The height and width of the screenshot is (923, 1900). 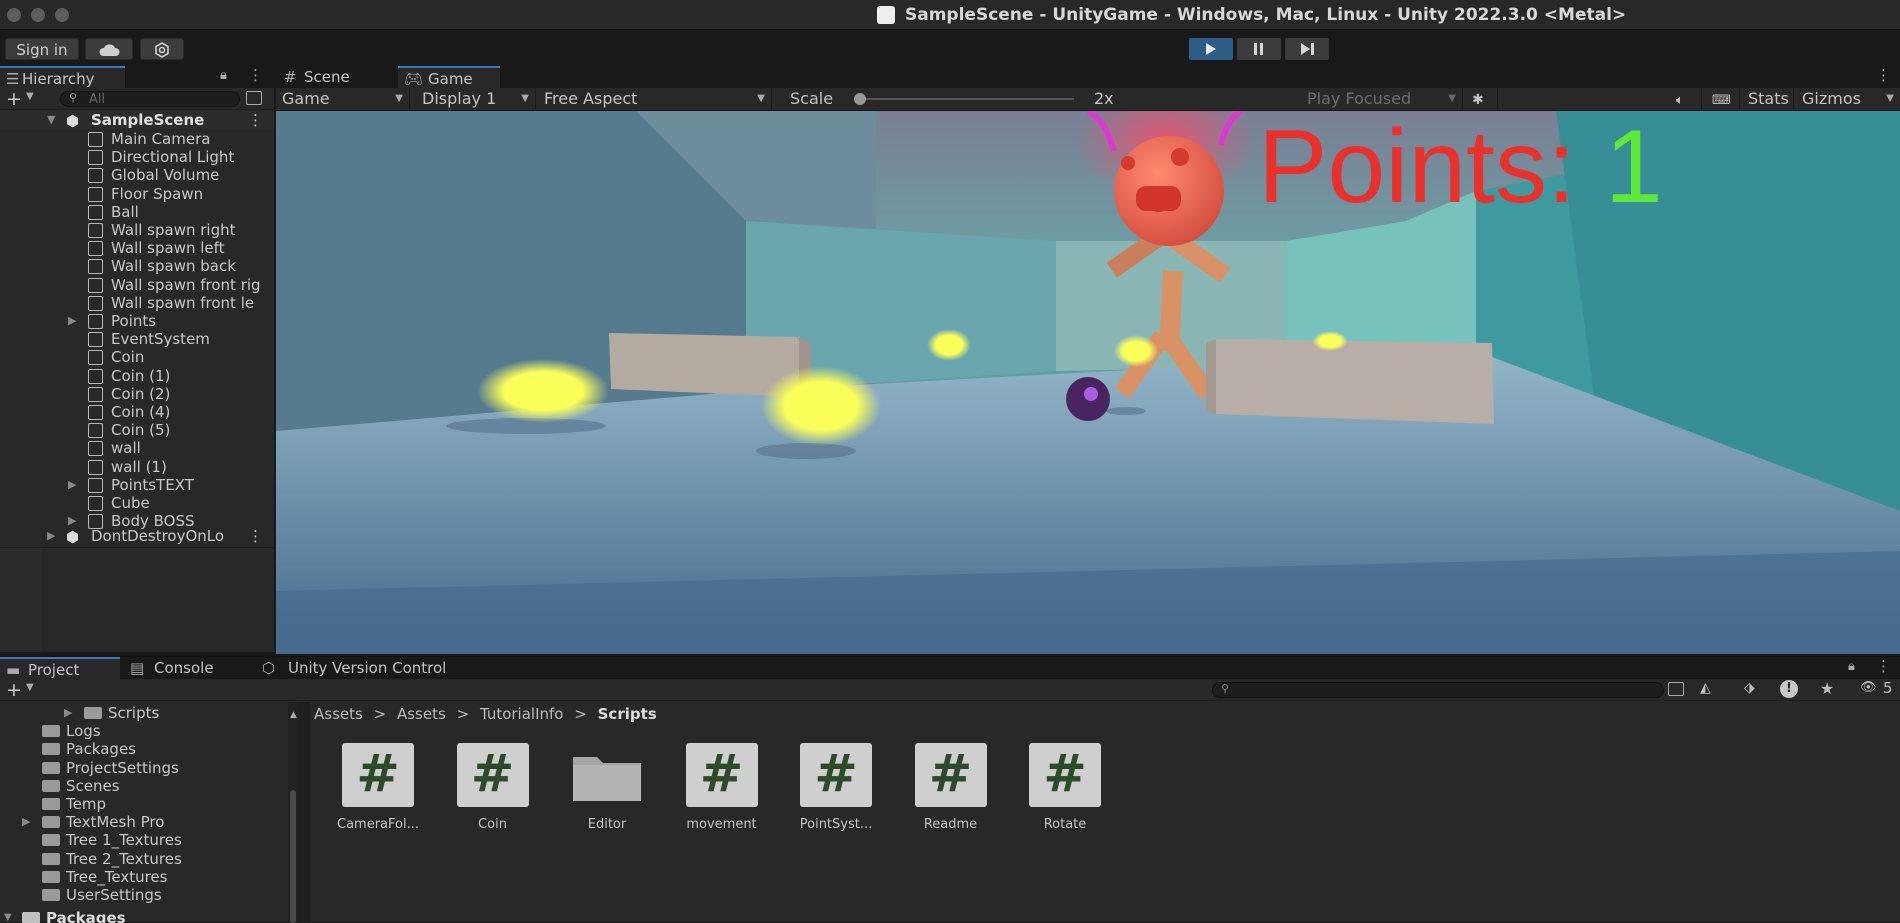 What do you see at coordinates (655, 99) in the screenshot?
I see `aspect-dropdown: Free Aspect ▼` at bounding box center [655, 99].